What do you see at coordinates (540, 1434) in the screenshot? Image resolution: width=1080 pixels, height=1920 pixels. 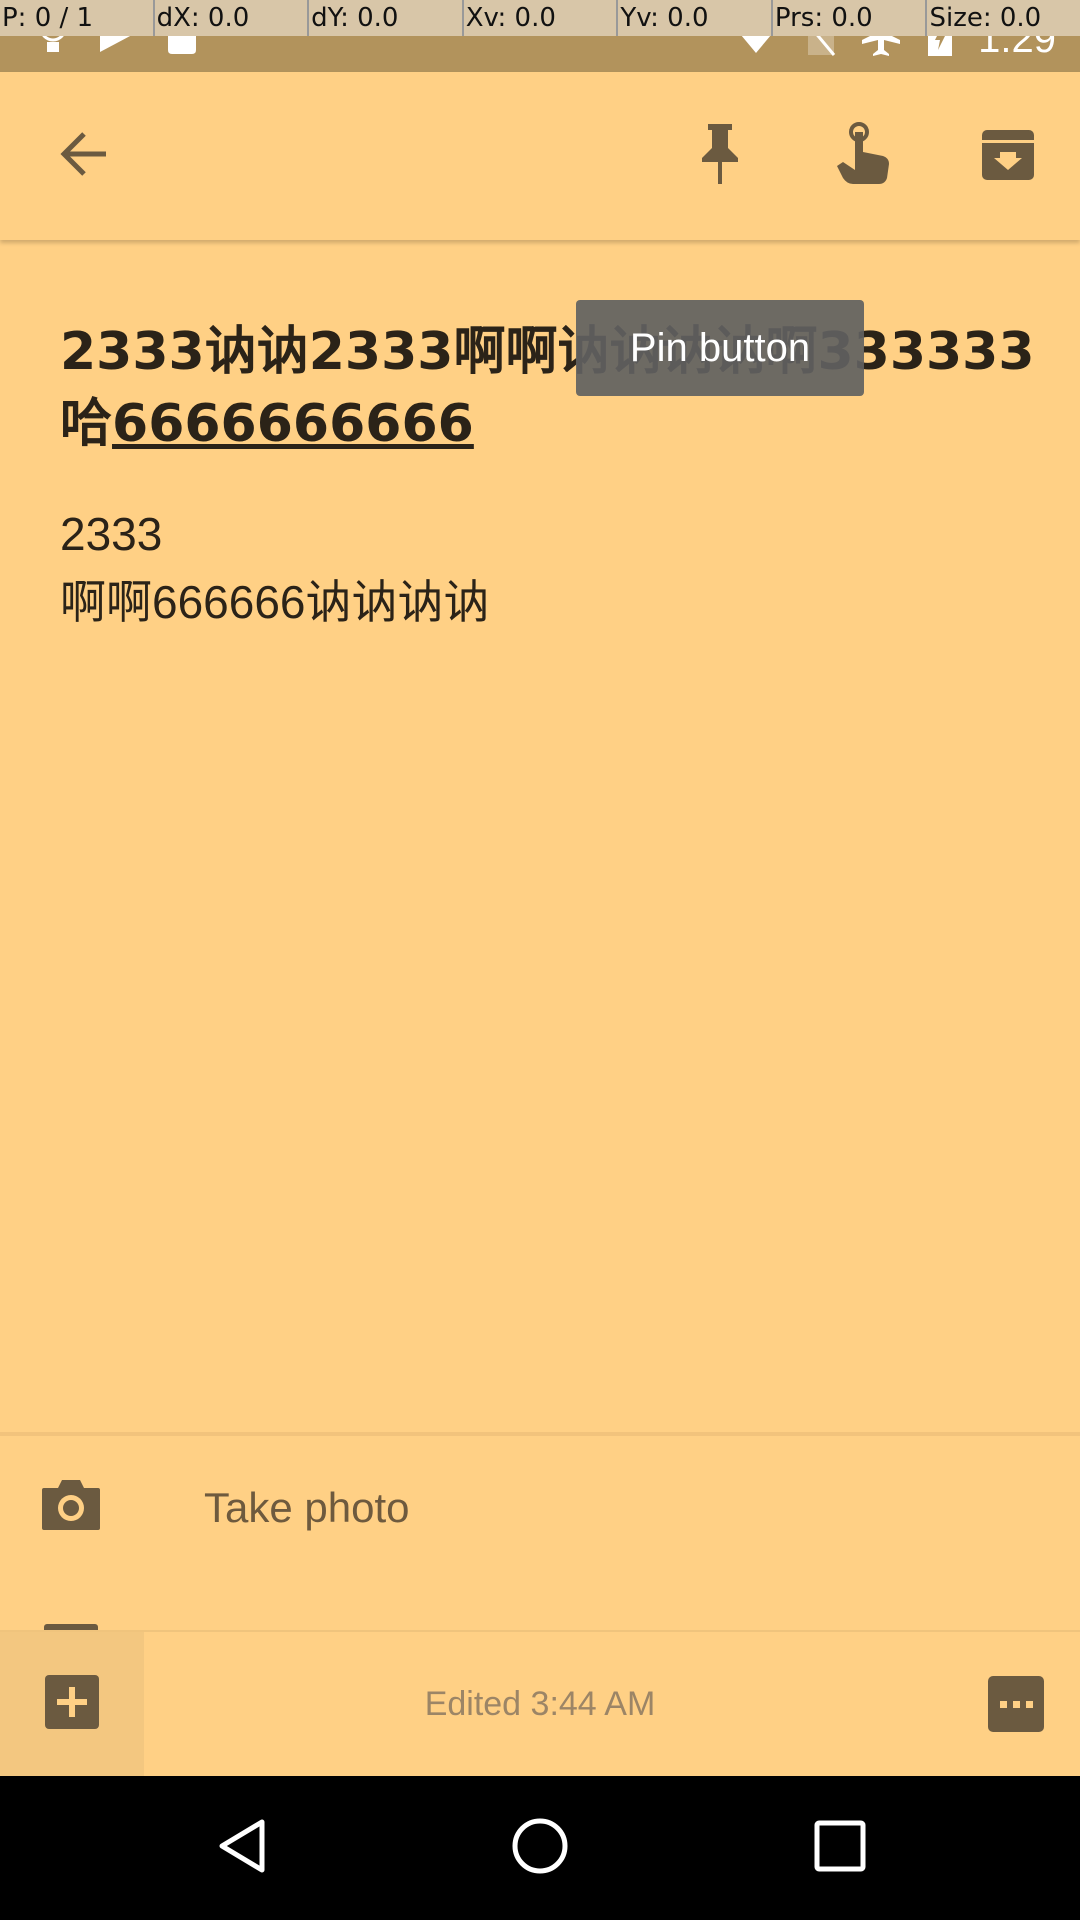 I see `menu-divider` at bounding box center [540, 1434].